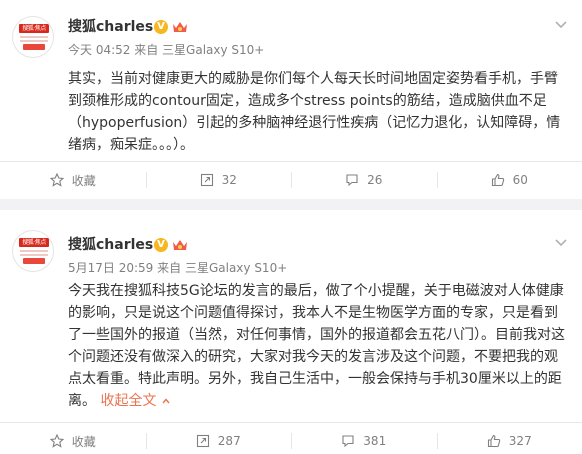 Image resolution: width=582 pixels, height=454 pixels. I want to click on post-meta: 5月17日 20:59 来自 三星Galaxy S10+, so click(177, 268).